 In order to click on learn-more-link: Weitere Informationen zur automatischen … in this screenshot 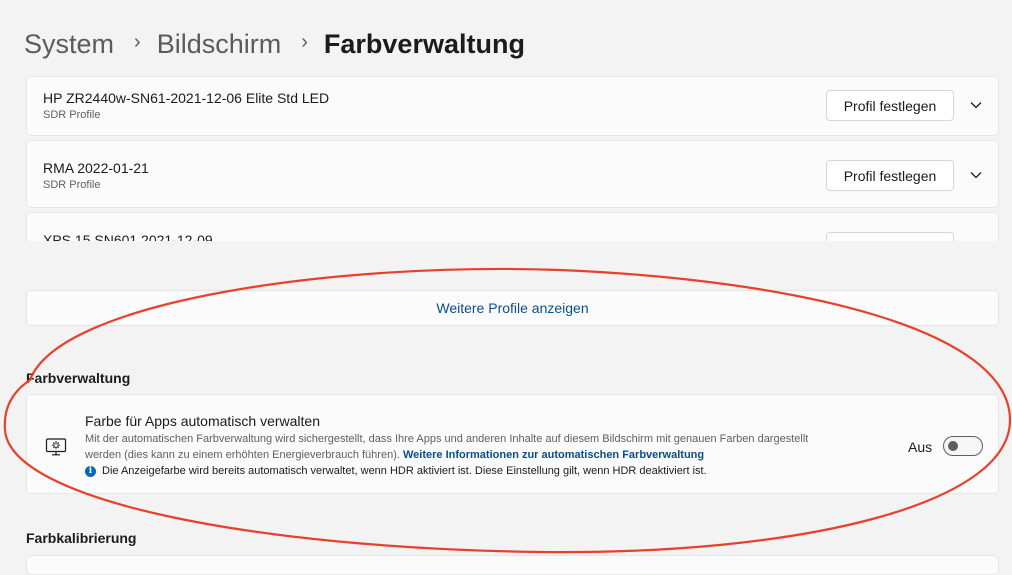, I will do `click(553, 455)`.